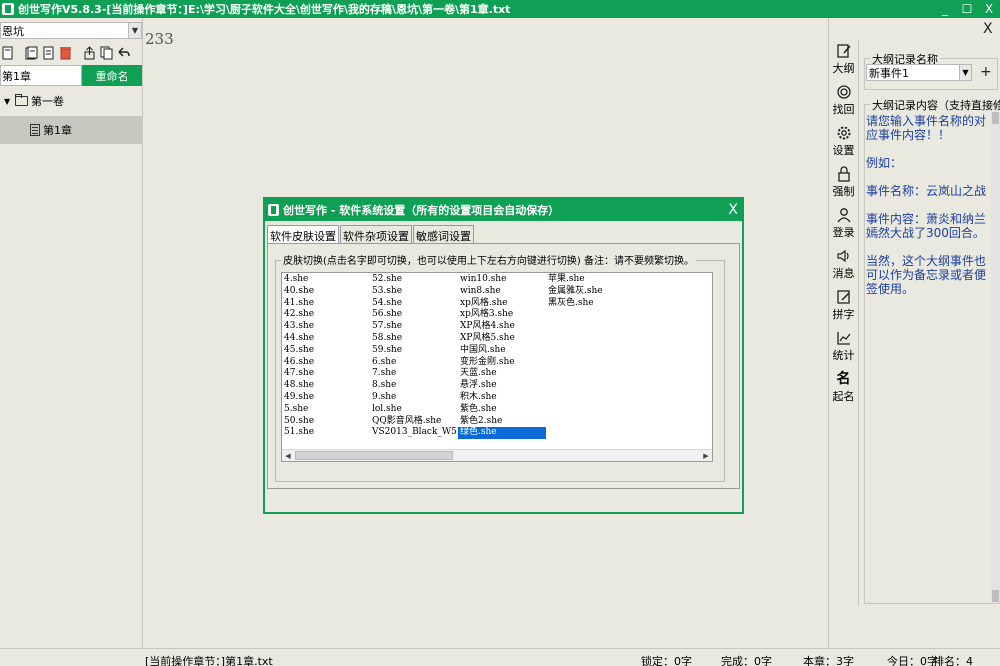 This screenshot has width=1000, height=666. What do you see at coordinates (590, 304) in the screenshot?
I see `skin-item: 黑灰色.she` at bounding box center [590, 304].